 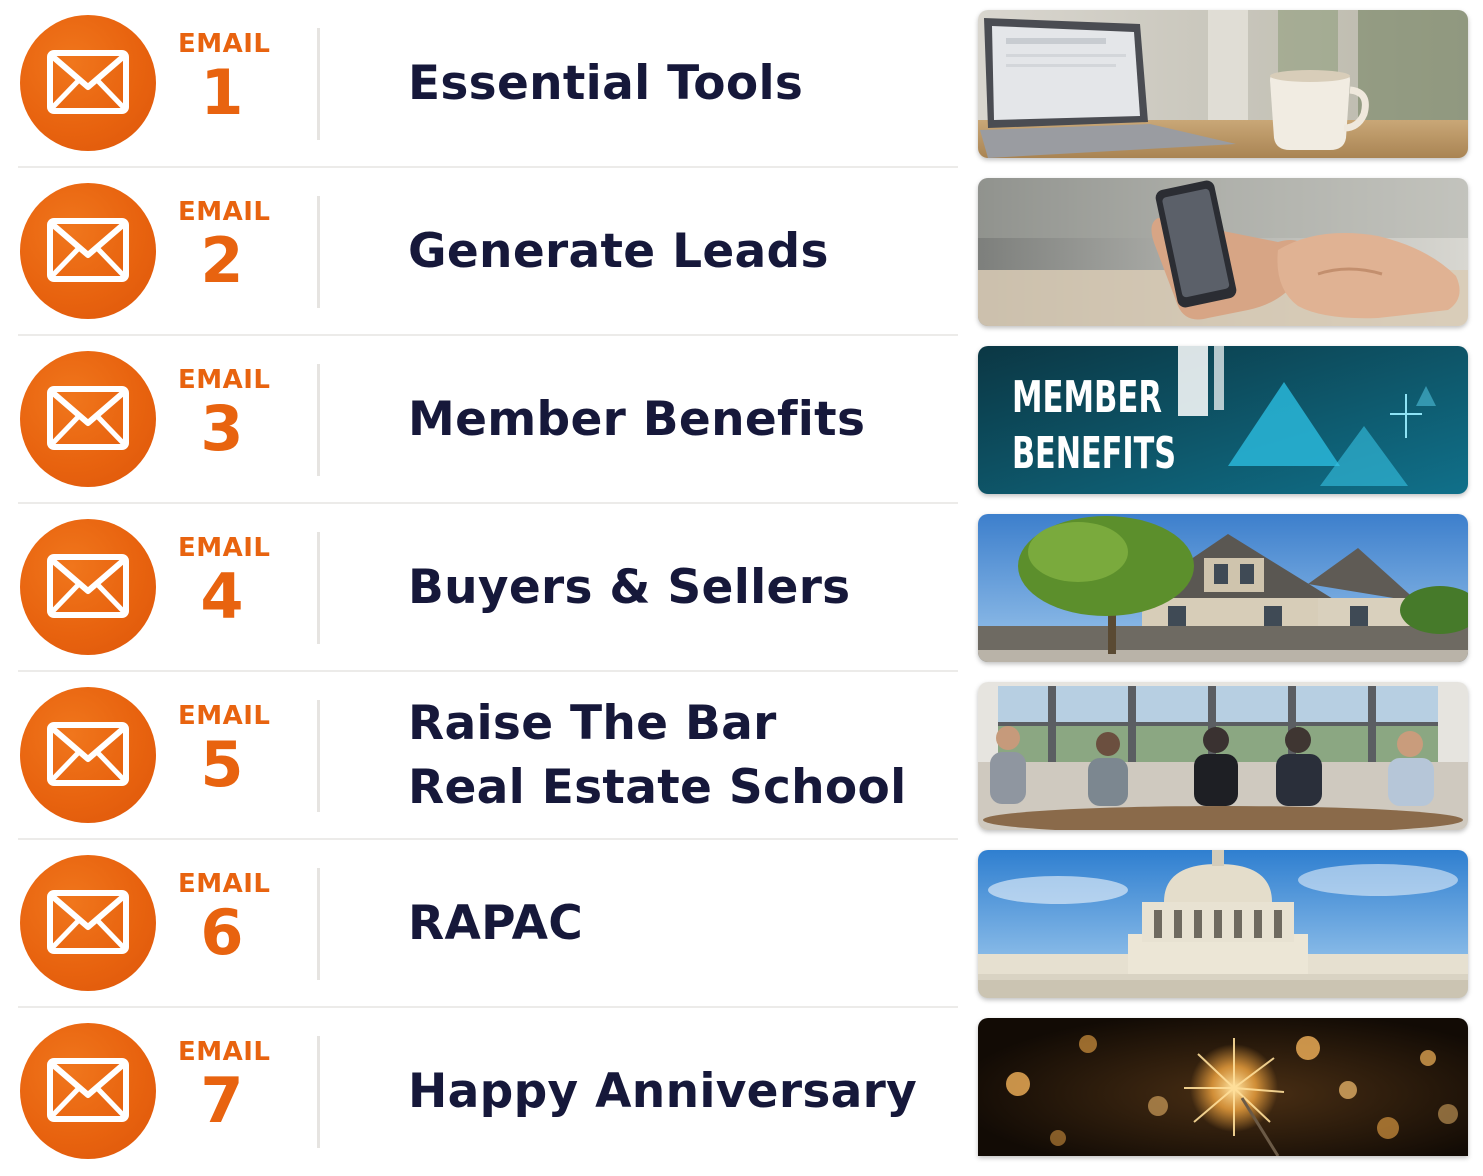 I want to click on email-title: Raise The Bar Real Estate School, so click(x=657, y=756).